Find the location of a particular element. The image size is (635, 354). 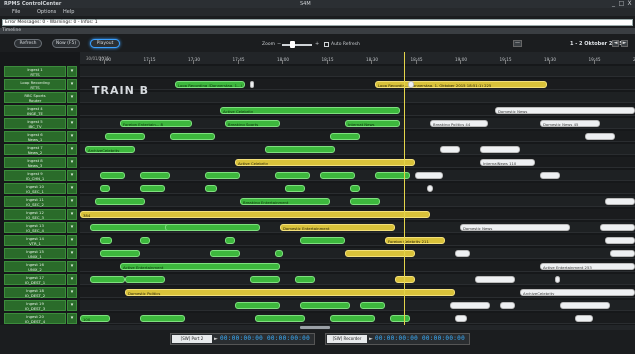

schedule-block: Domestic Entertainment is located at coordinates (337, 227).